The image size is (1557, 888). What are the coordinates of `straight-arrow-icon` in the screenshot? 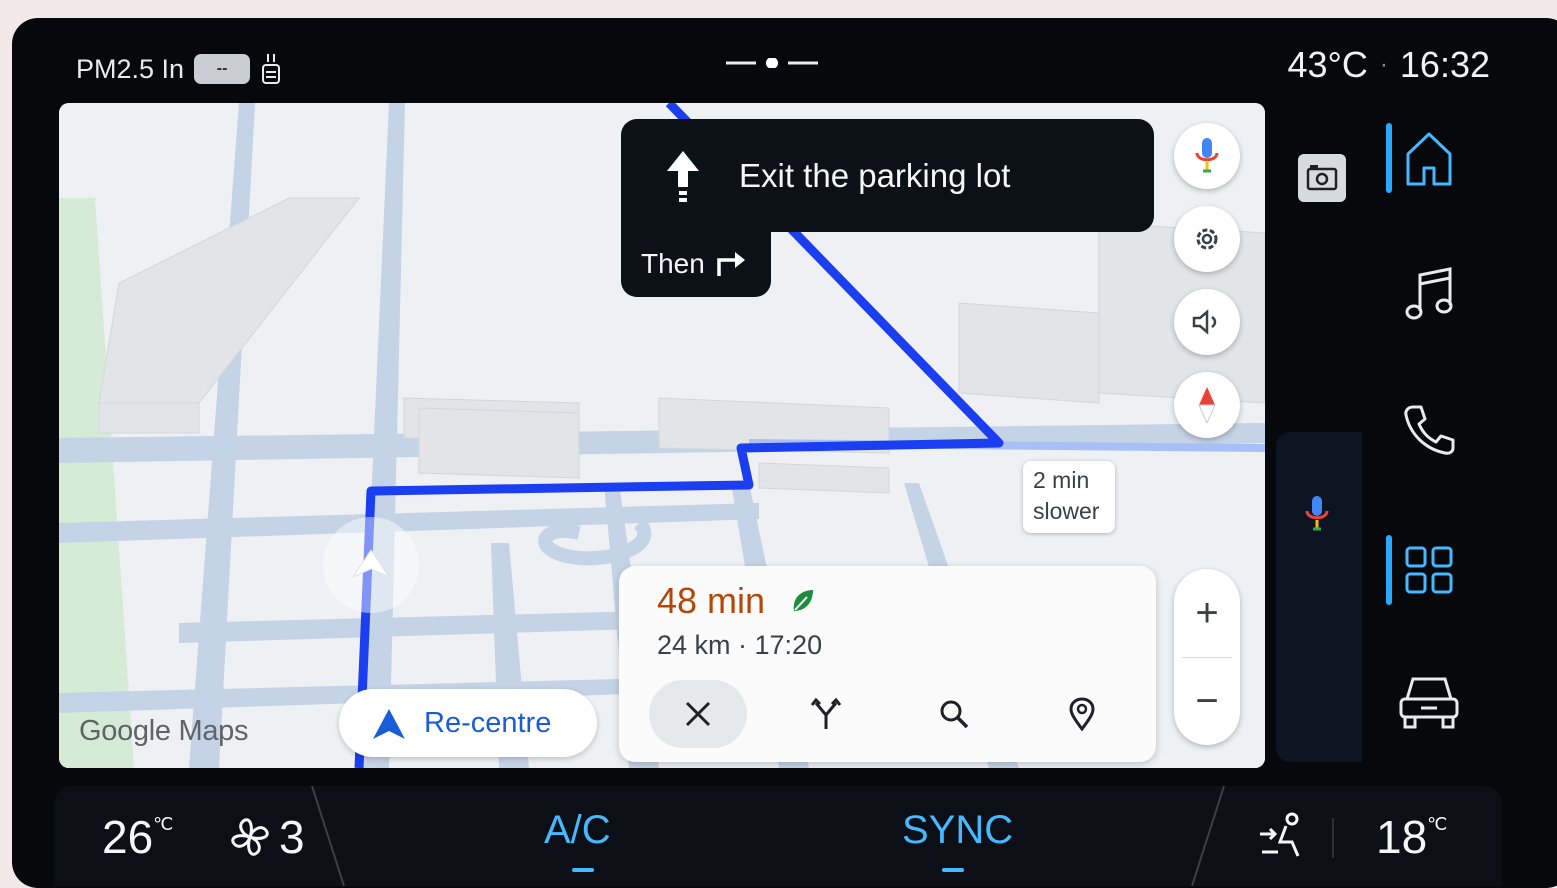 It's located at (683, 176).